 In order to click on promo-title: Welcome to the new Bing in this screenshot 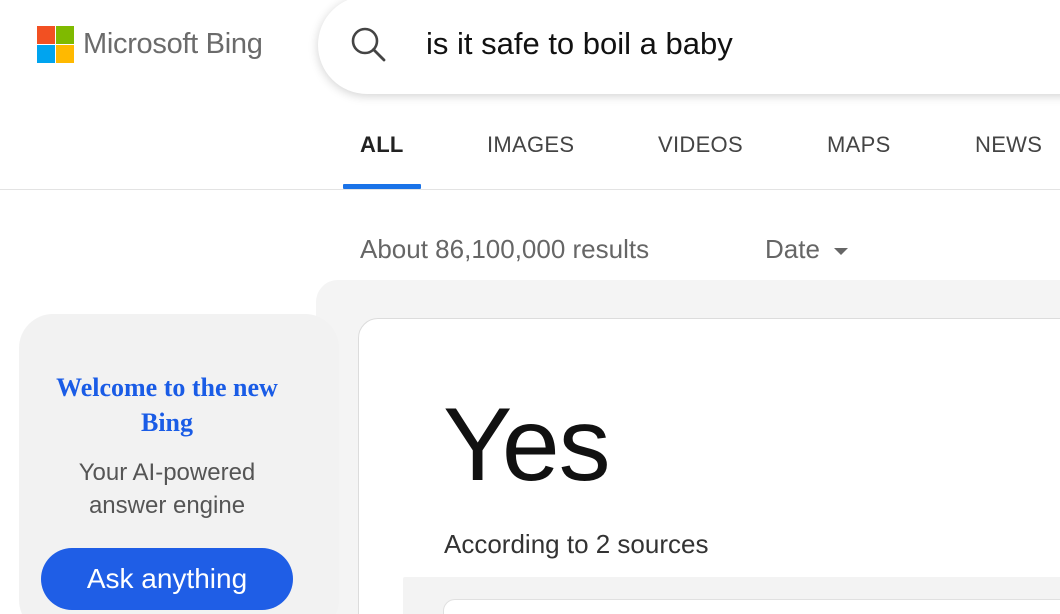, I will do `click(167, 405)`.